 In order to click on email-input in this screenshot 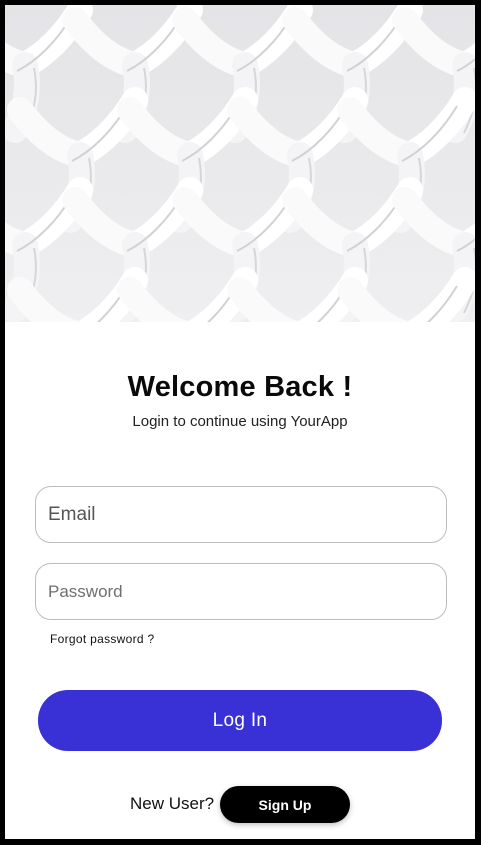, I will do `click(241, 514)`.